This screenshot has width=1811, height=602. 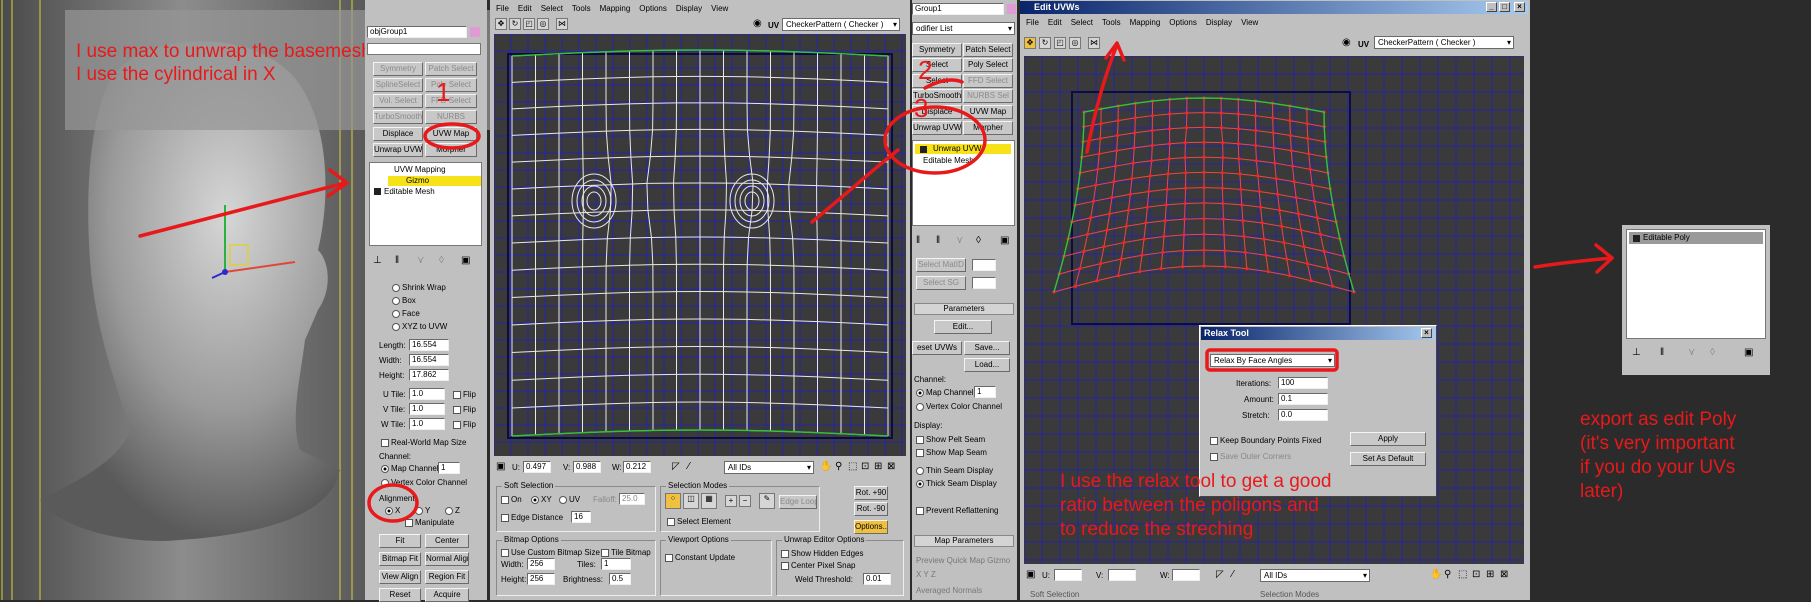 I want to click on thick-seam-radio: Thick Seam Display, so click(x=956, y=484).